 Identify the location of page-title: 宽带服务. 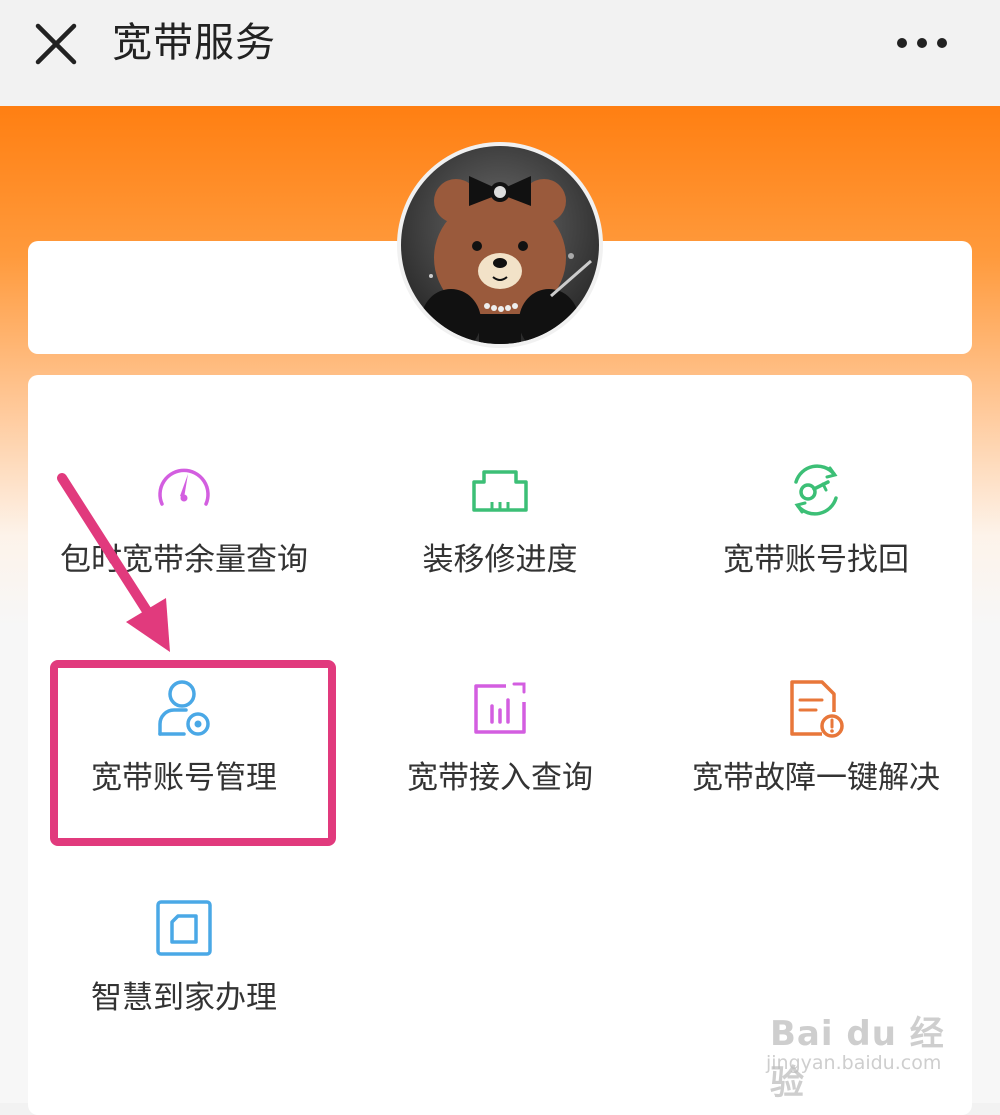
(194, 43).